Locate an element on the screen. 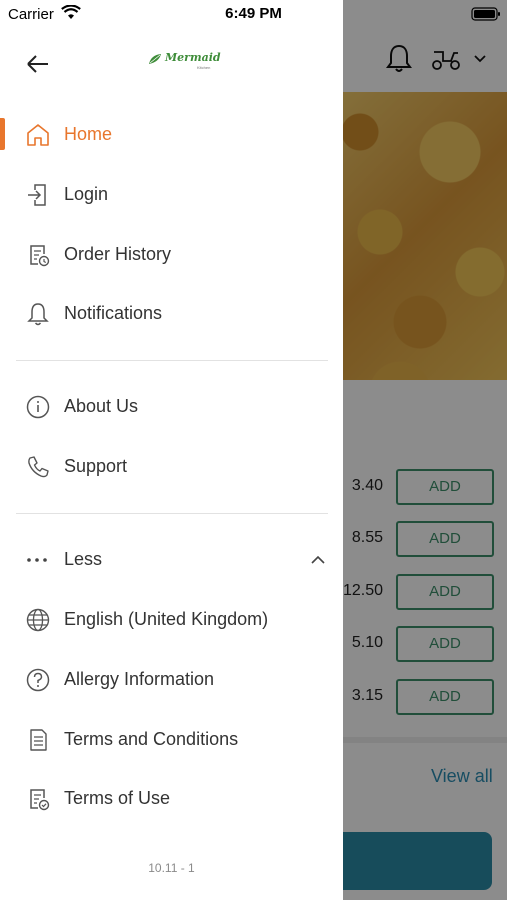 Image resolution: width=507 pixels, height=900 pixels. leaf-icon is located at coordinates (155, 59).